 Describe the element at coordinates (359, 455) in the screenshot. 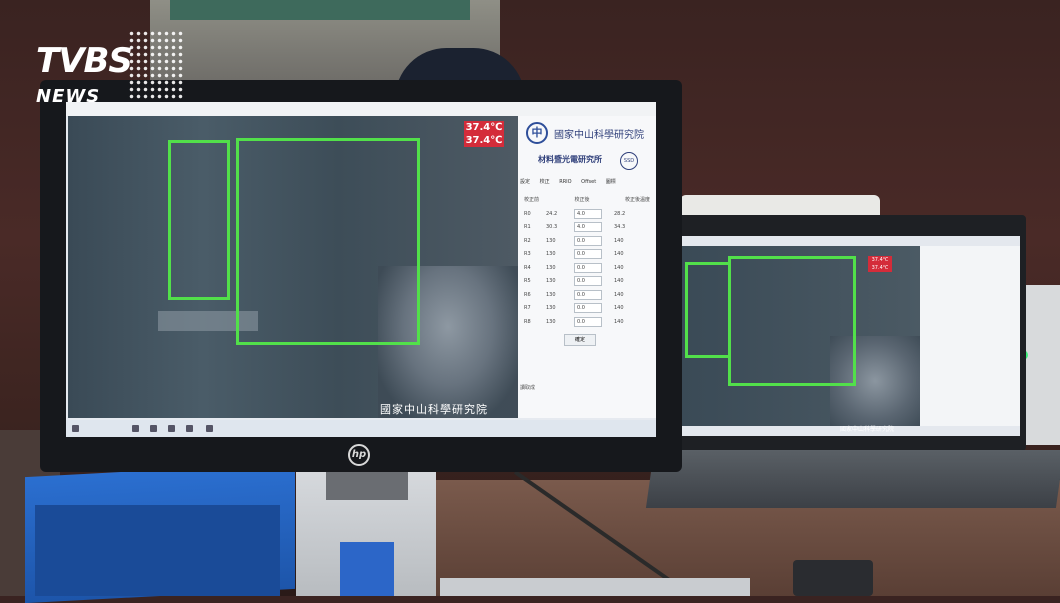

I see `hp-logo: hp` at that location.